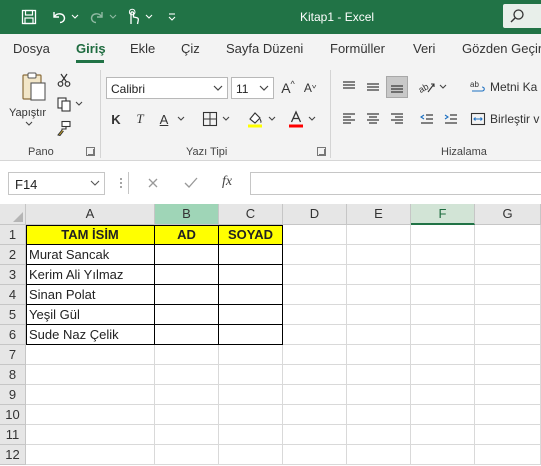 Image resolution: width=541 pixels, height=466 pixels. Describe the element at coordinates (181, 119) in the screenshot. I see `underline-dropdown-icon` at that location.